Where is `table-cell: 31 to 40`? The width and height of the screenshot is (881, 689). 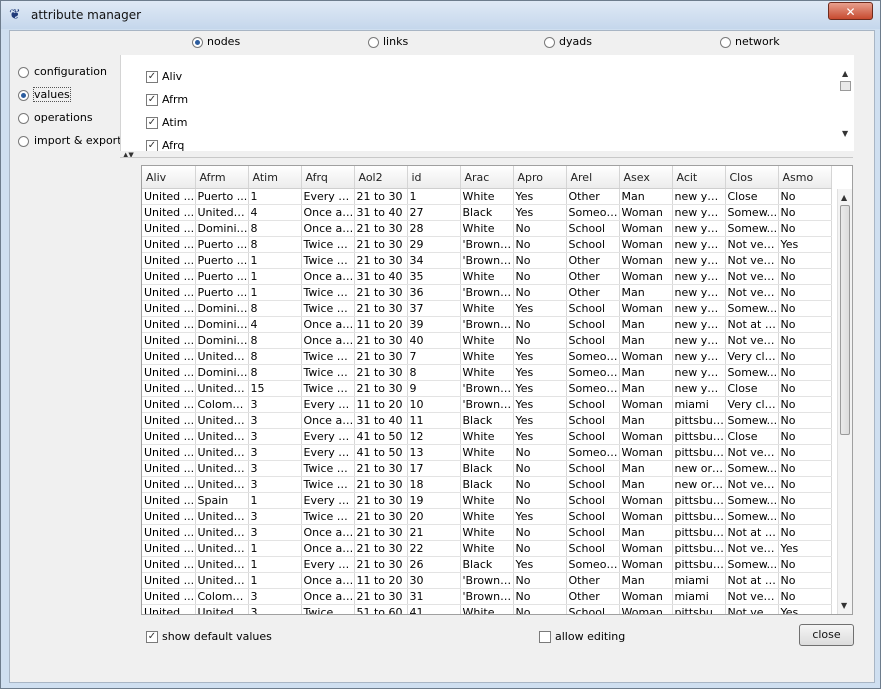
table-cell: 31 to 40 is located at coordinates (381, 276).